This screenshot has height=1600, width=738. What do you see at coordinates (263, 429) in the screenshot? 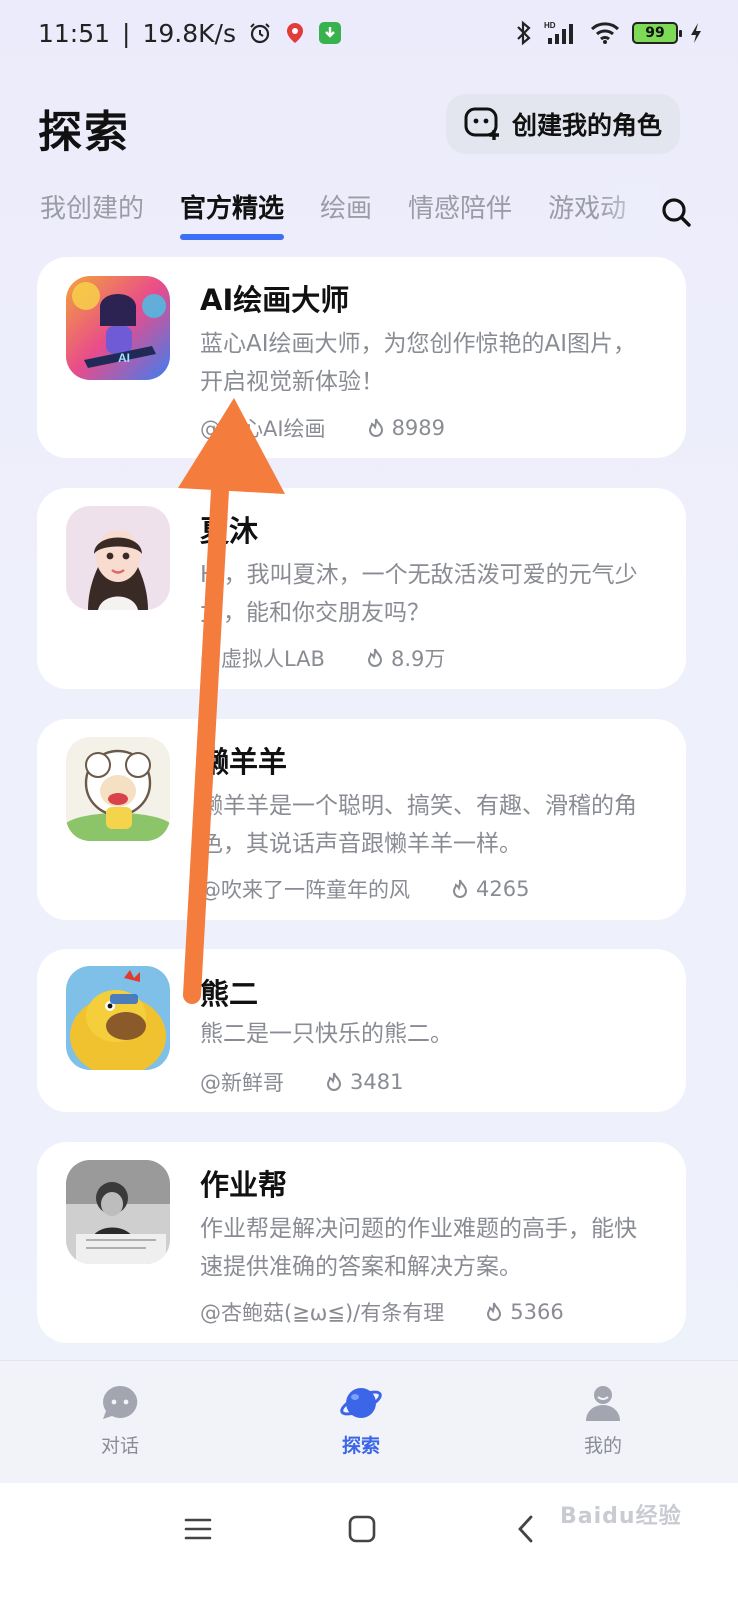
I see `character-author: @蓝心AI绘画` at bounding box center [263, 429].